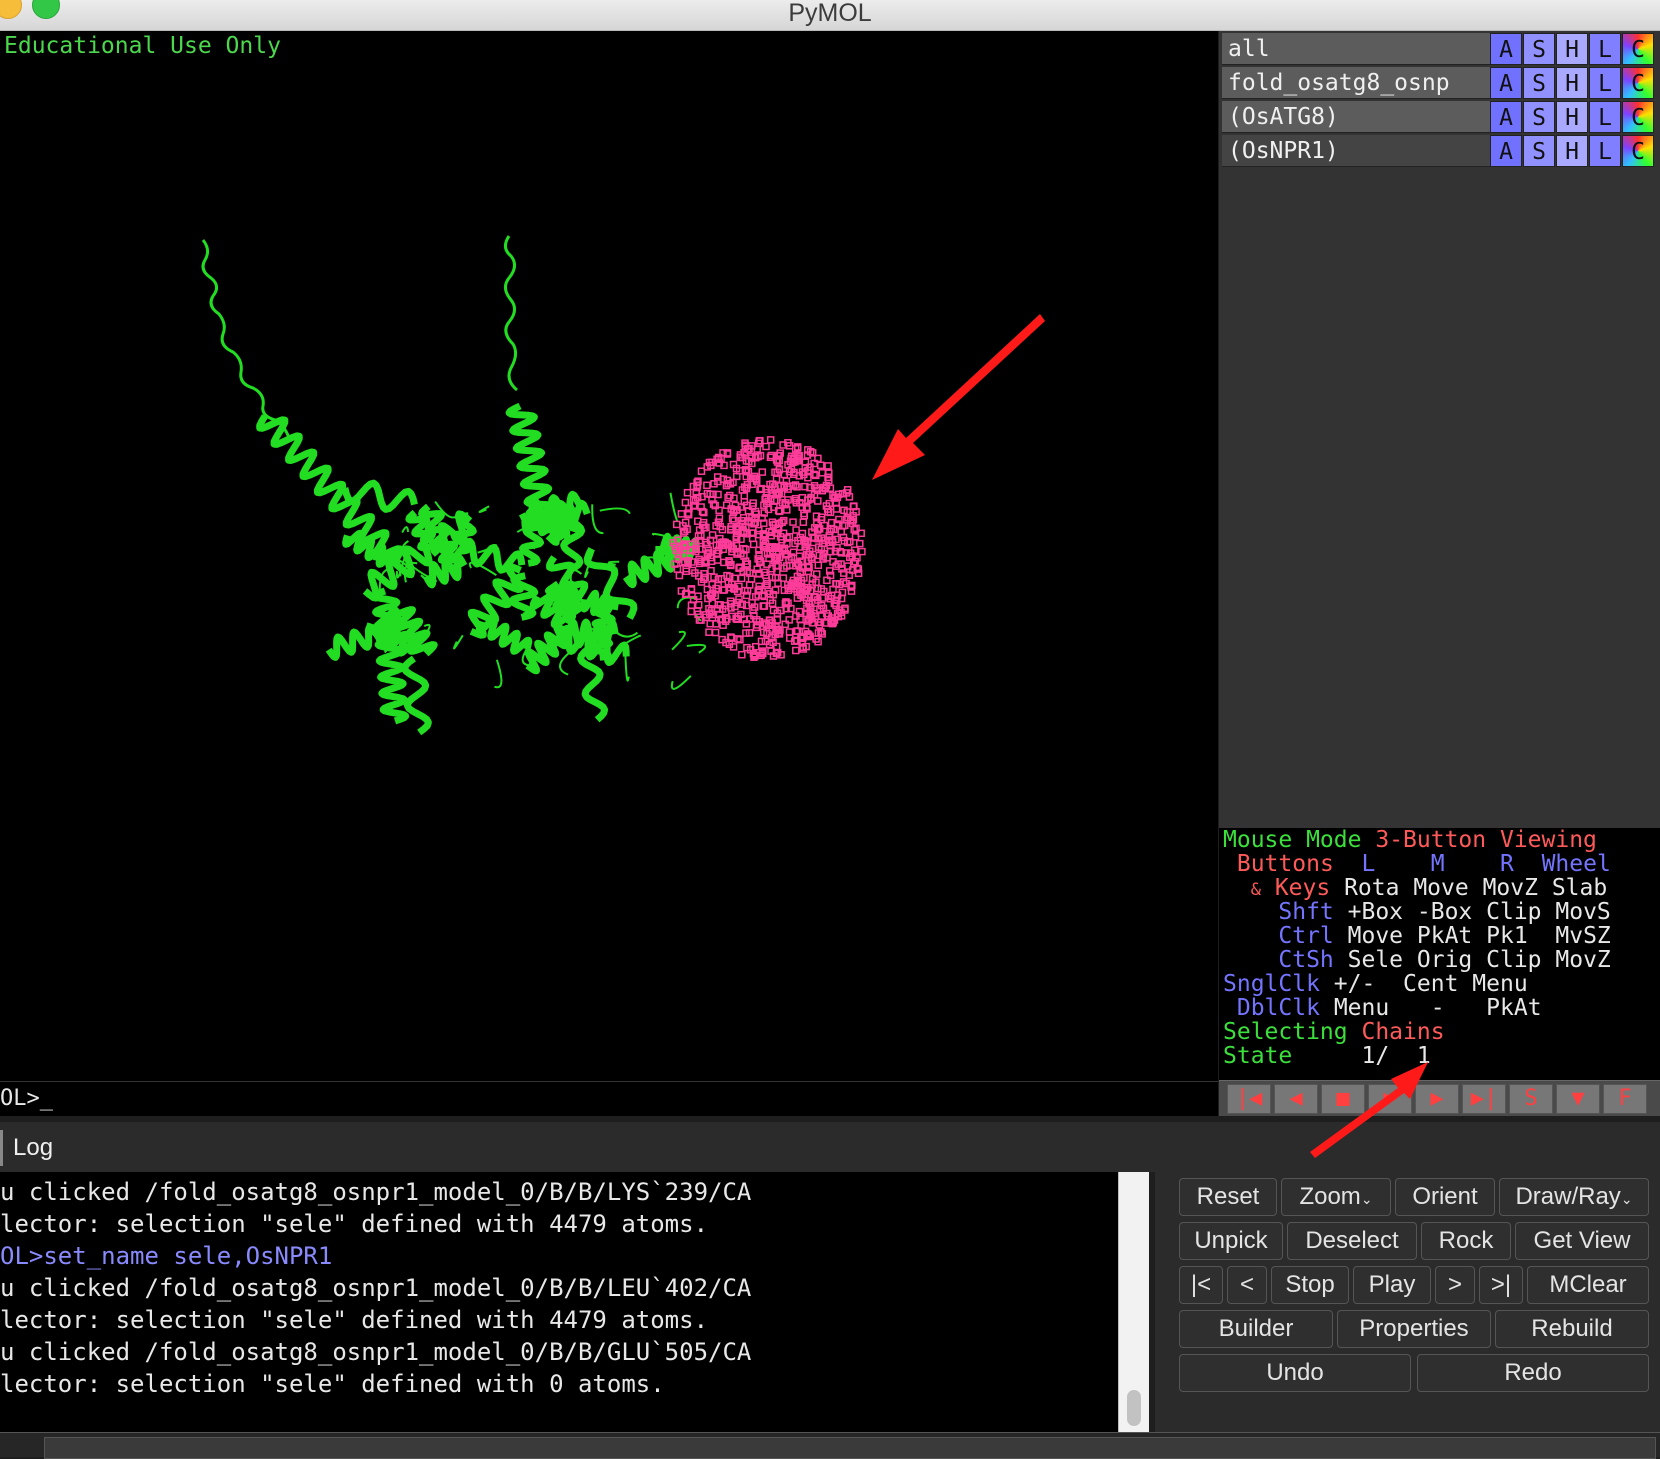 This screenshot has width=1660, height=1459. What do you see at coordinates (1295, 1373) in the screenshot?
I see `undo-button: Undo` at bounding box center [1295, 1373].